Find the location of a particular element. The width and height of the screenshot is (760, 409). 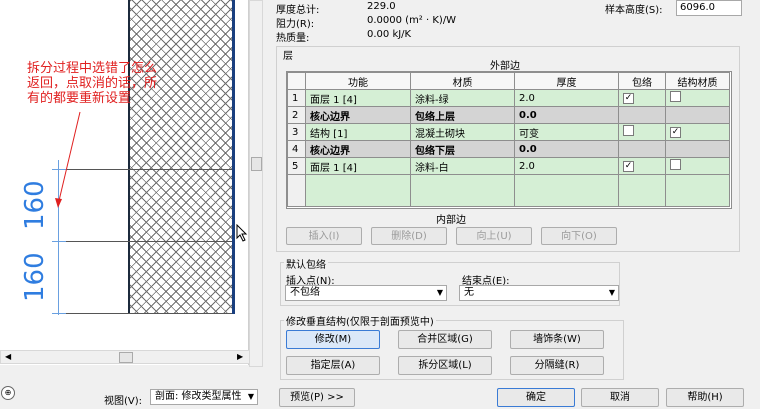

function-cell: 结构 [1] is located at coordinates (358, 132).